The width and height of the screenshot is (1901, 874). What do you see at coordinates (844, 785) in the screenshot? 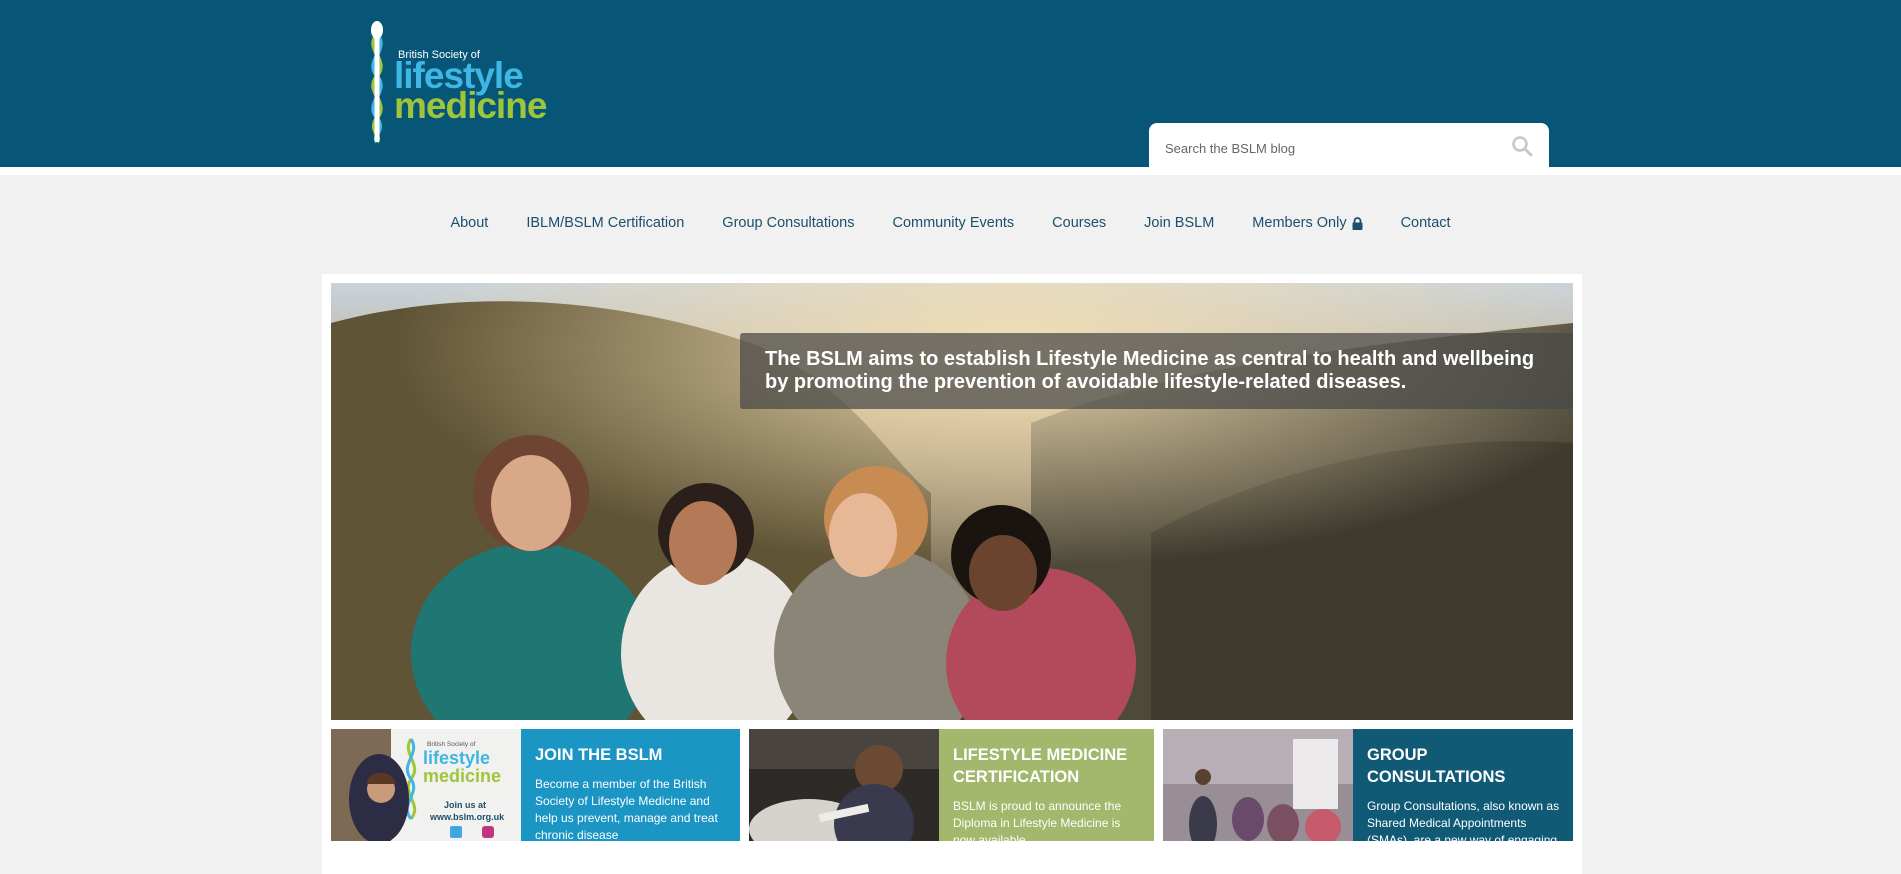
I see `card-certification-image` at bounding box center [844, 785].